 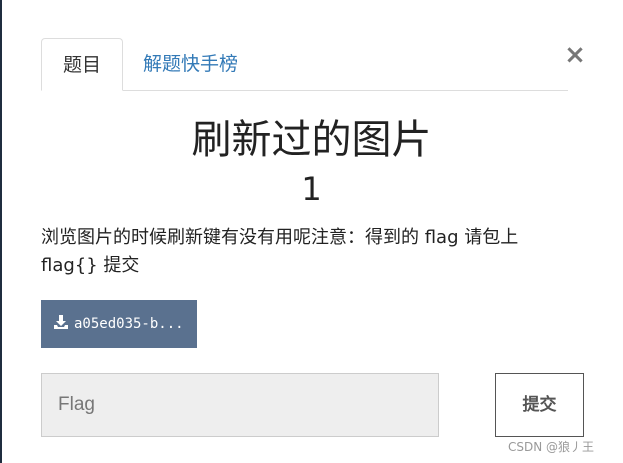 I want to click on challenge-title: 刷新过的图片, so click(x=311, y=140).